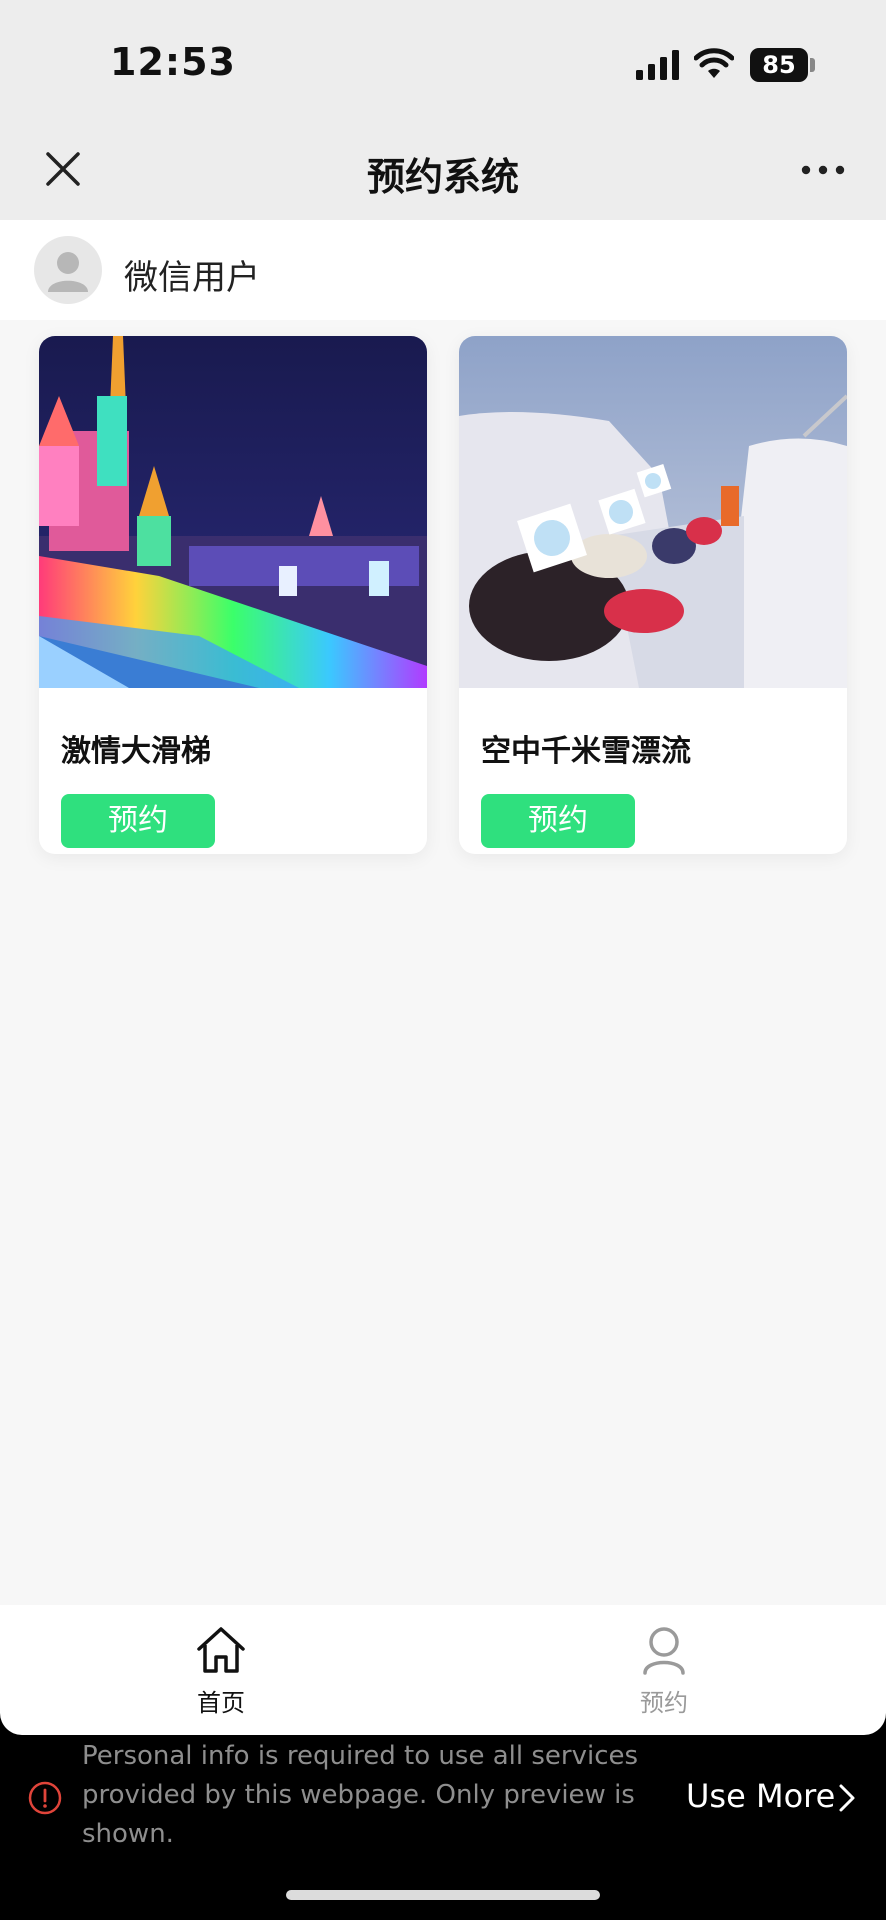 The image size is (886, 1920). I want to click on warning-icon, so click(45, 1798).